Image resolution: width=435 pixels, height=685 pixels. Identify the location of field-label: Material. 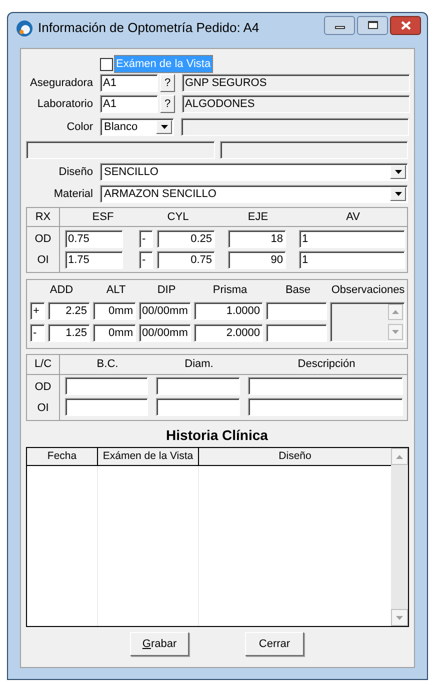
(72, 194).